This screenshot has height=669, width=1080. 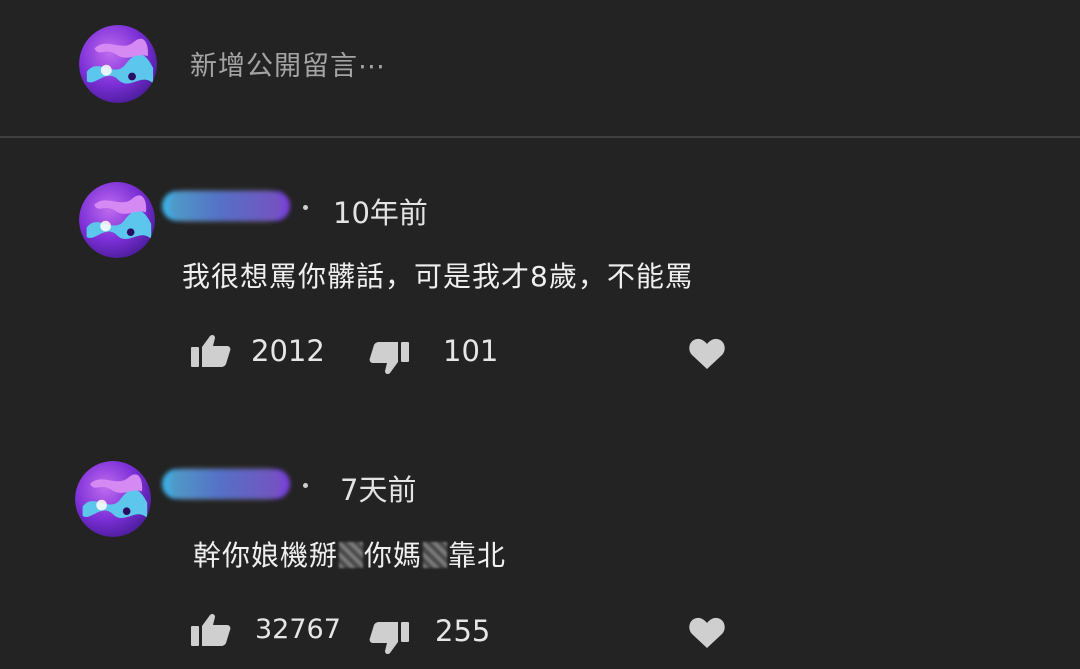 What do you see at coordinates (438, 276) in the screenshot?
I see `comment-text: 我很想罵你髒話，可是我才8歲，不能罵` at bounding box center [438, 276].